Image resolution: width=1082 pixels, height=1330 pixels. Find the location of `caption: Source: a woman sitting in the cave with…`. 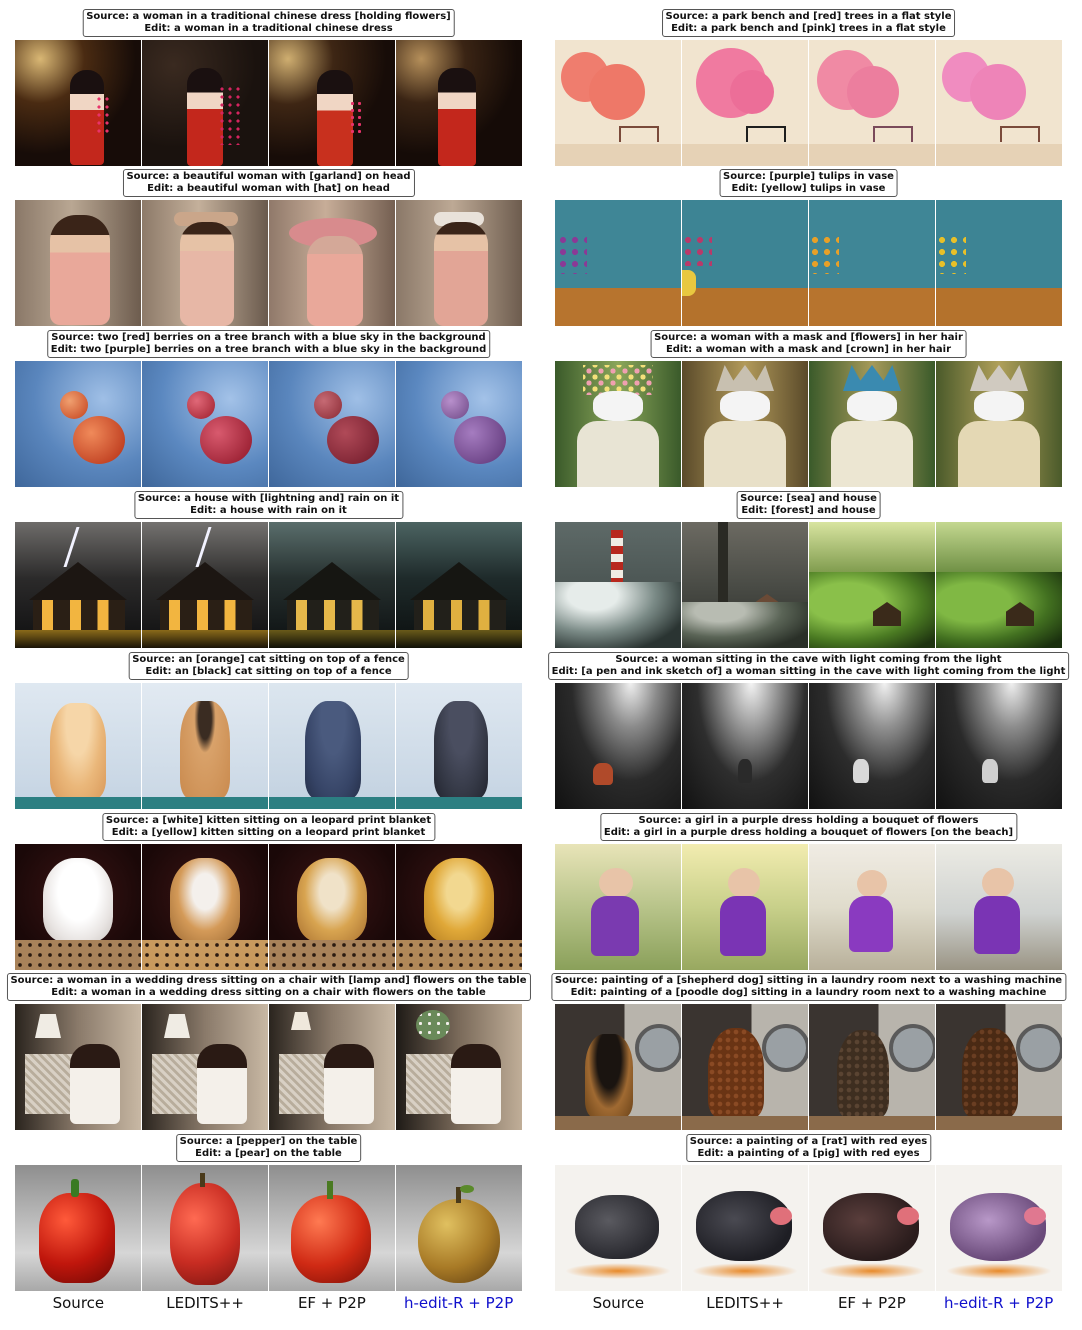

caption: Source: a woman sitting in the cave with… is located at coordinates (808, 666).